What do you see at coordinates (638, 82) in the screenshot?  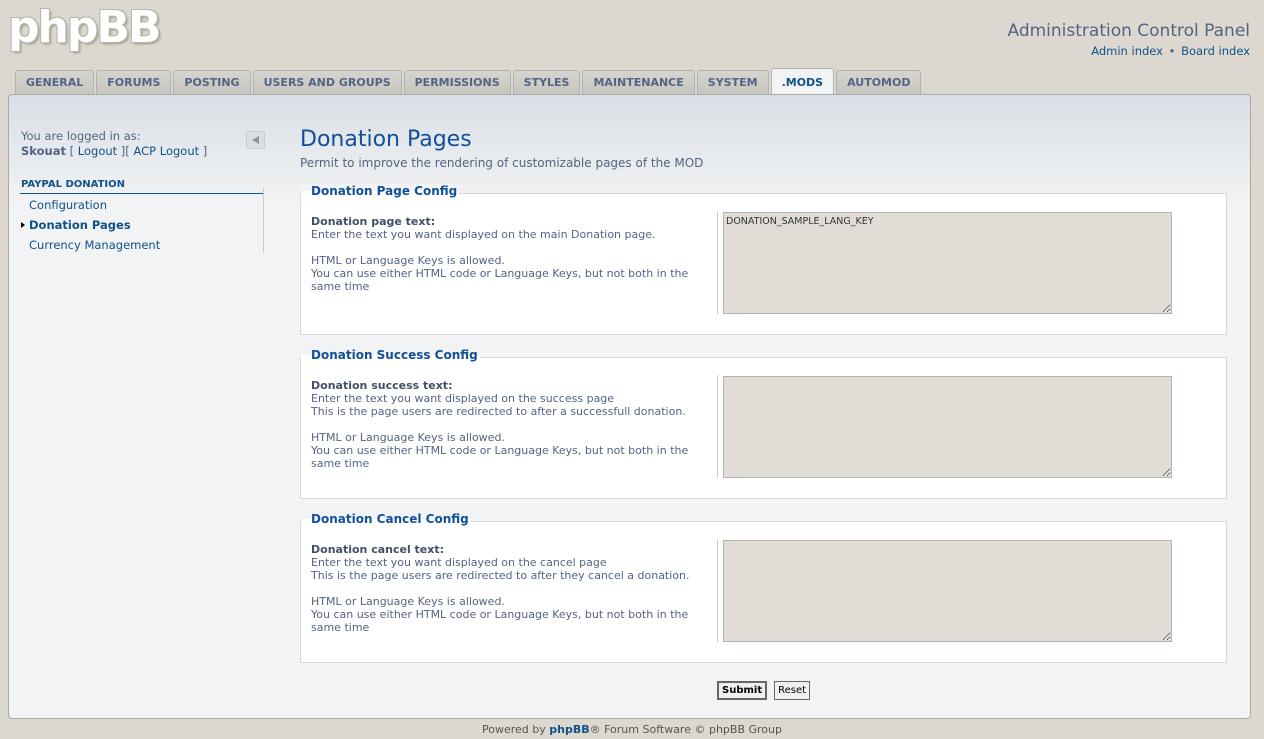 I see `tab-maintenance: MAINTENANCE` at bounding box center [638, 82].